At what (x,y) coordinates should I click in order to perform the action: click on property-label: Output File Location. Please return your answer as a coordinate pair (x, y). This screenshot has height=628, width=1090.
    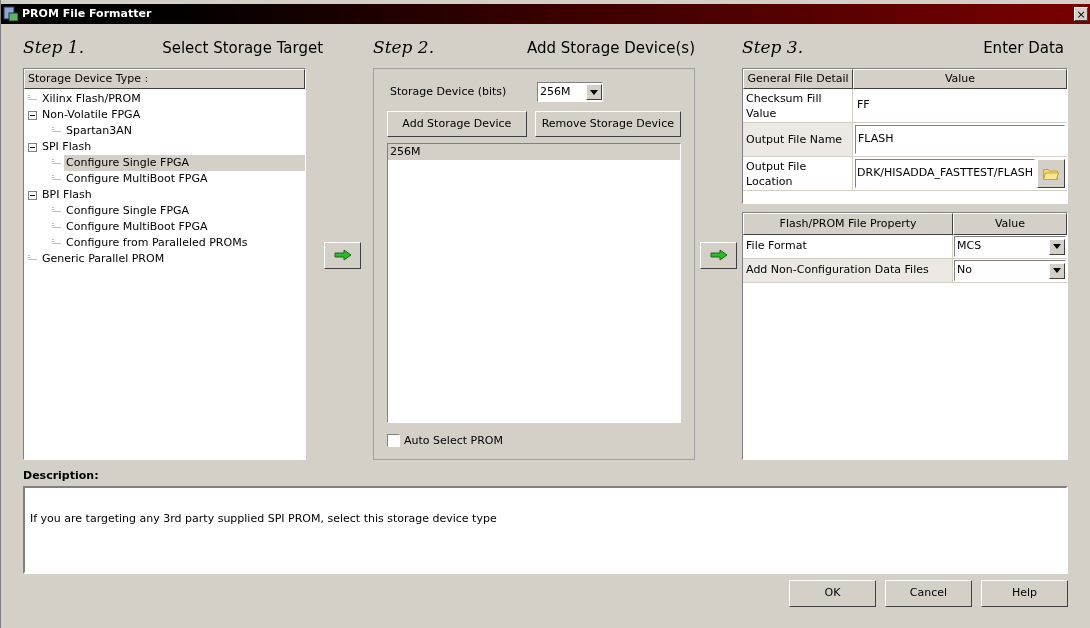
    Looking at the image, I should click on (798, 173).